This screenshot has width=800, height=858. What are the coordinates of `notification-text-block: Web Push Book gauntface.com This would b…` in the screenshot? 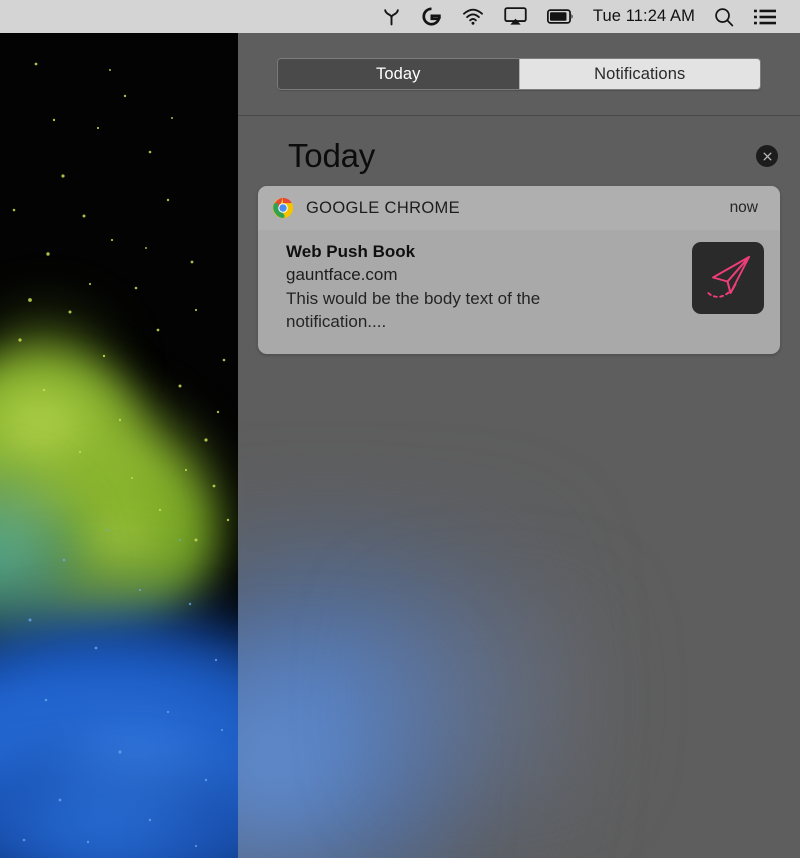 It's located at (489, 287).